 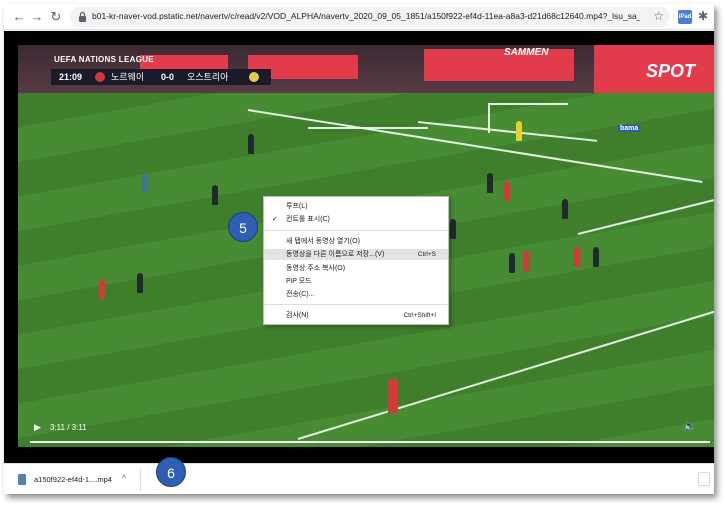 I want to click on menu-item-label: PiP 모드, so click(x=299, y=281).